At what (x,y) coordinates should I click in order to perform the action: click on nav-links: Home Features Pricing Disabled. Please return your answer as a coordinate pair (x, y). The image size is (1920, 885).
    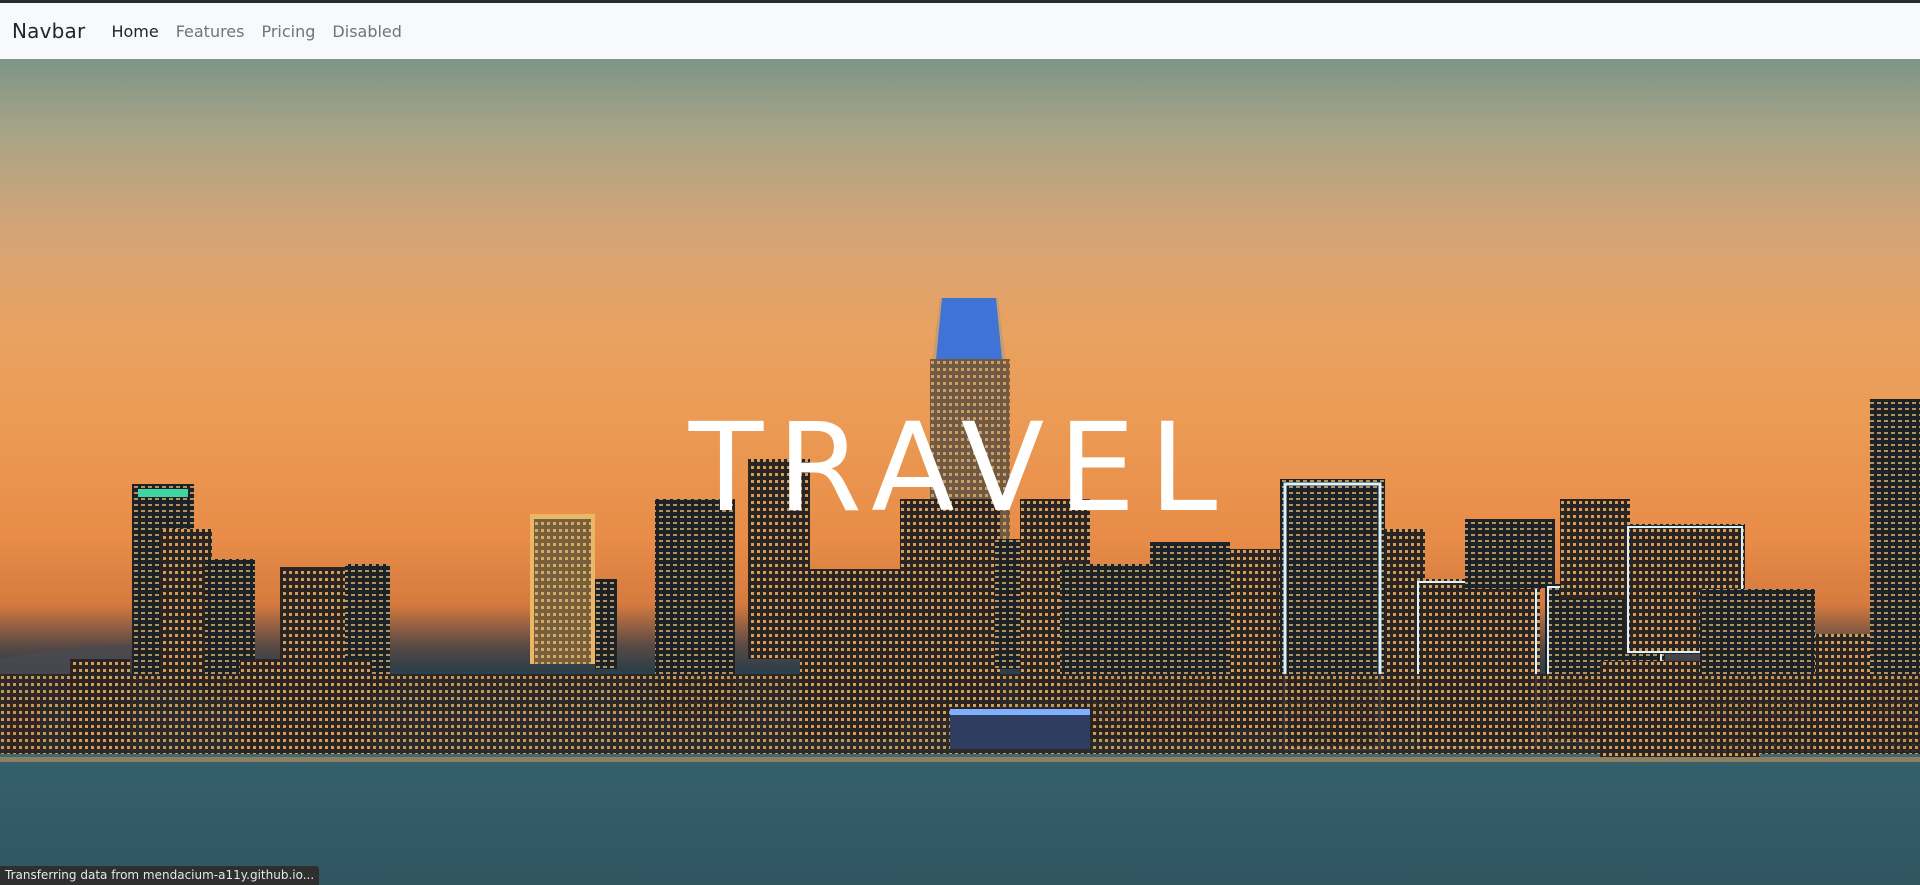
    Looking at the image, I should click on (265, 31).